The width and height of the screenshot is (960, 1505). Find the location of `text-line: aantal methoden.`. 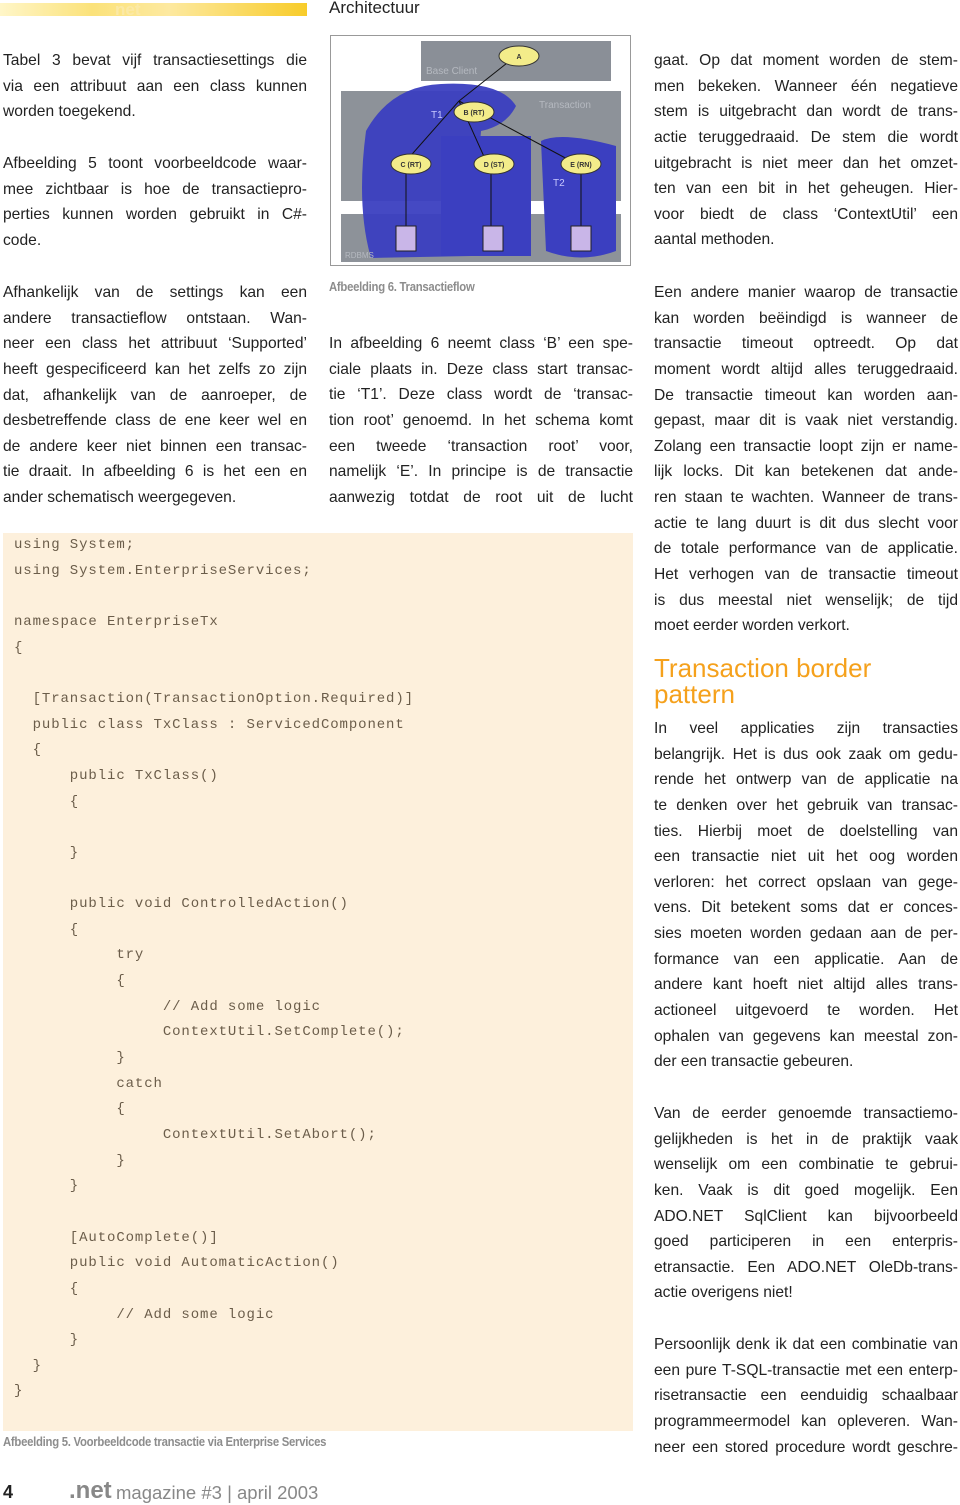

text-line: aantal methoden. is located at coordinates (714, 240).